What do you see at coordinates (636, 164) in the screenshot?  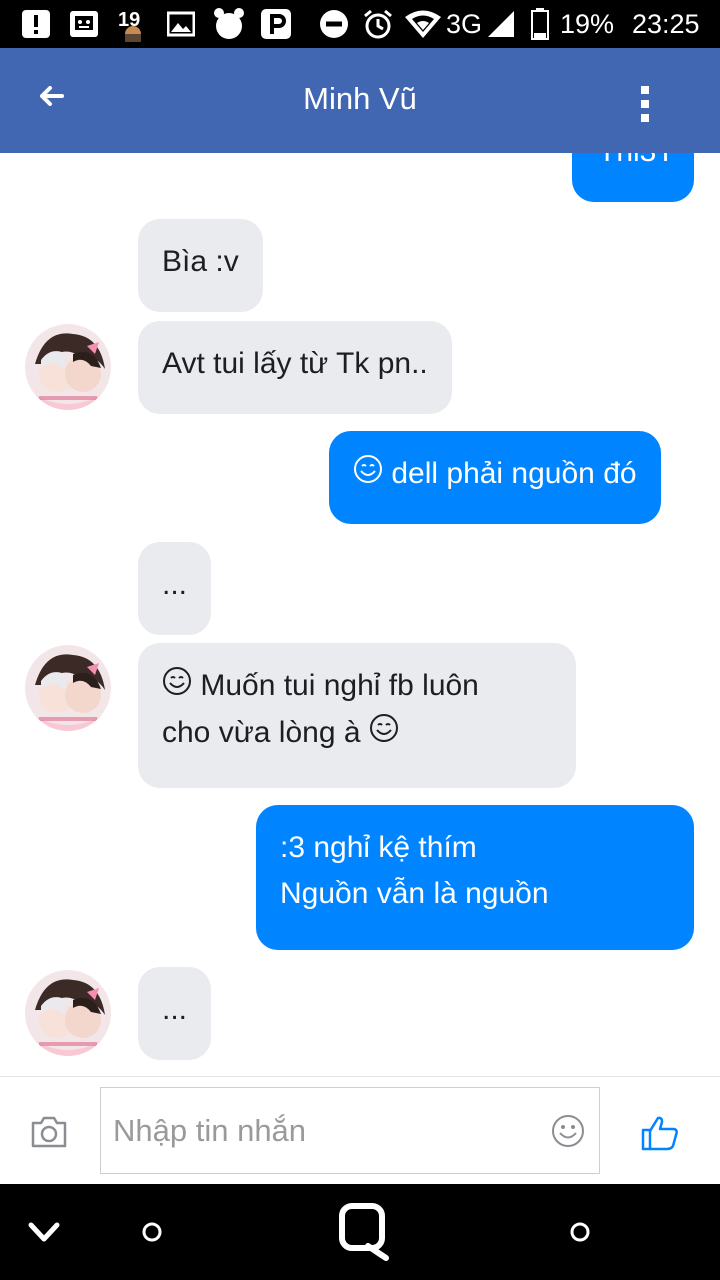 I see `message-text: Thi3T` at bounding box center [636, 164].